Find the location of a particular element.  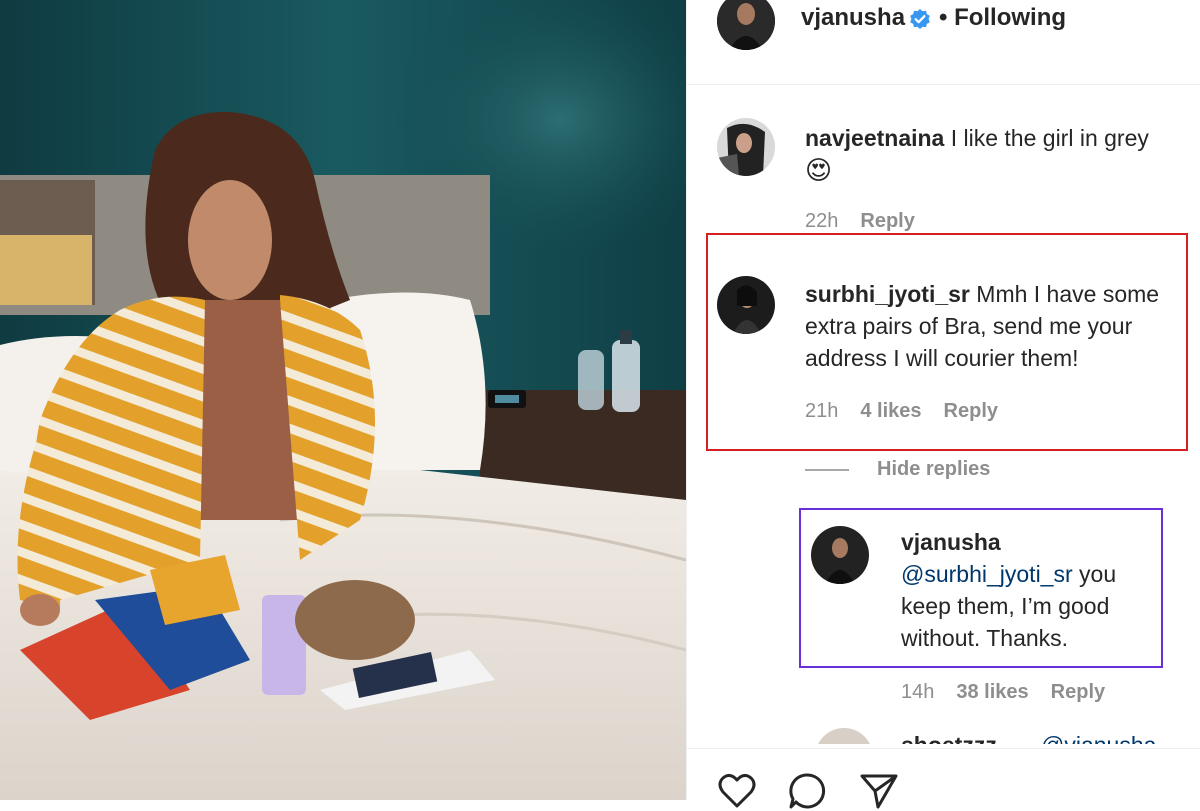

comment-icon is located at coordinates (807, 791).